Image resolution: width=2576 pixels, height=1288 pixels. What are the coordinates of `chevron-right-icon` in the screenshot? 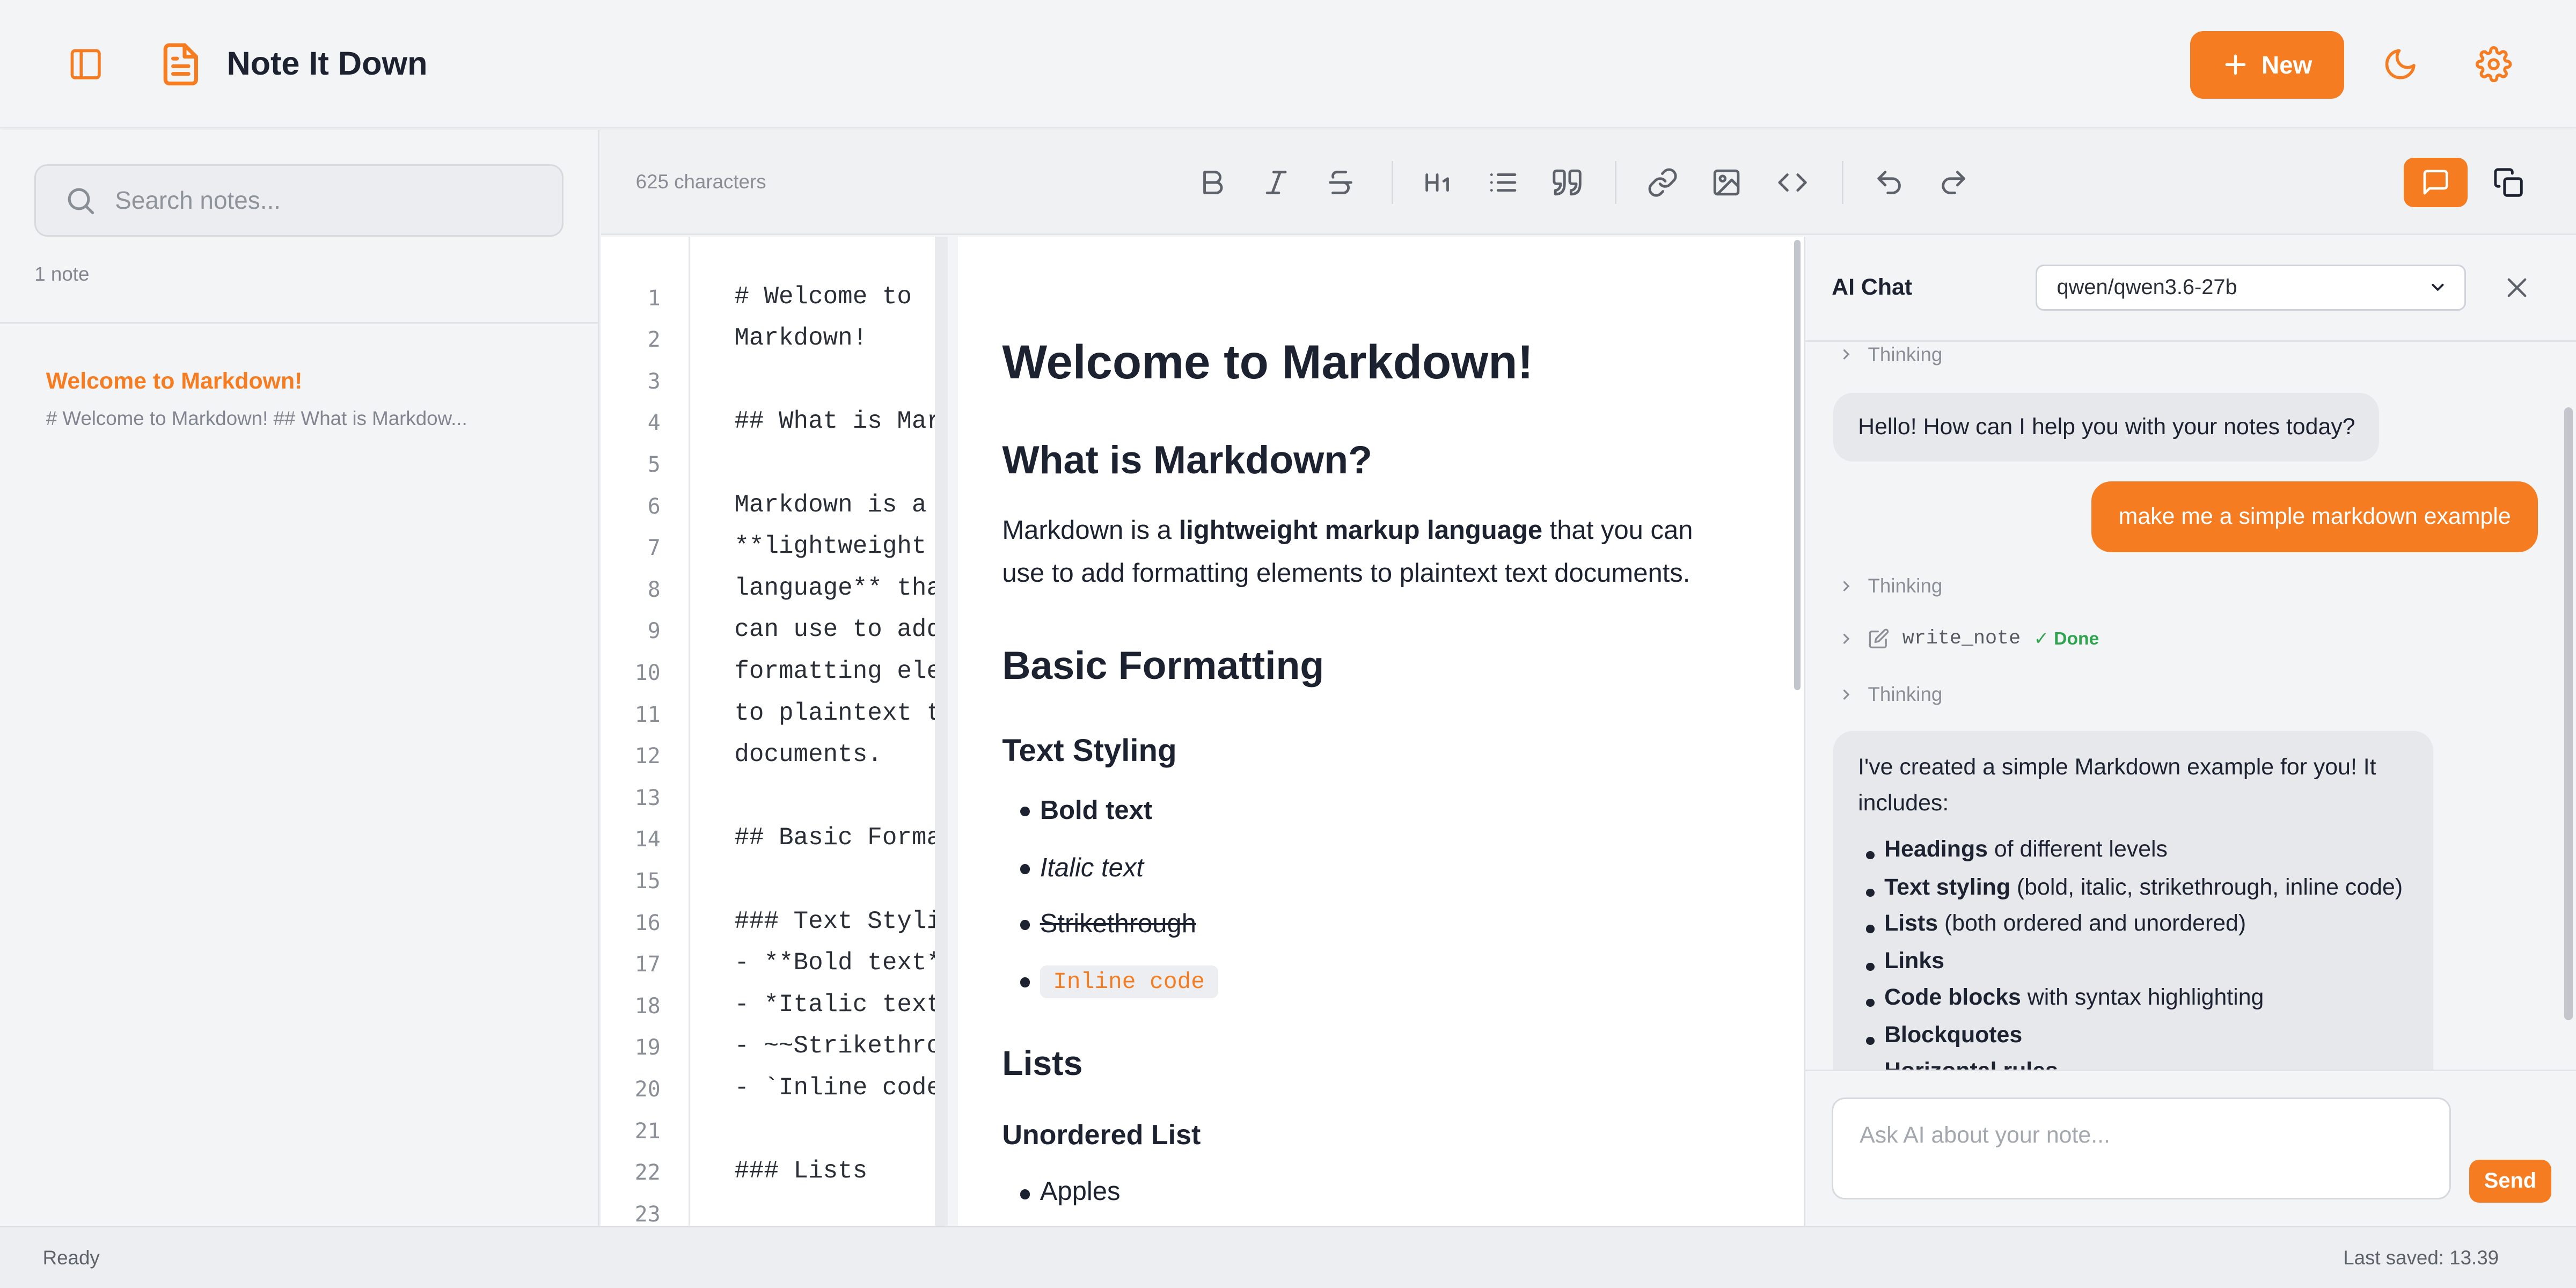 It's located at (1846, 639).